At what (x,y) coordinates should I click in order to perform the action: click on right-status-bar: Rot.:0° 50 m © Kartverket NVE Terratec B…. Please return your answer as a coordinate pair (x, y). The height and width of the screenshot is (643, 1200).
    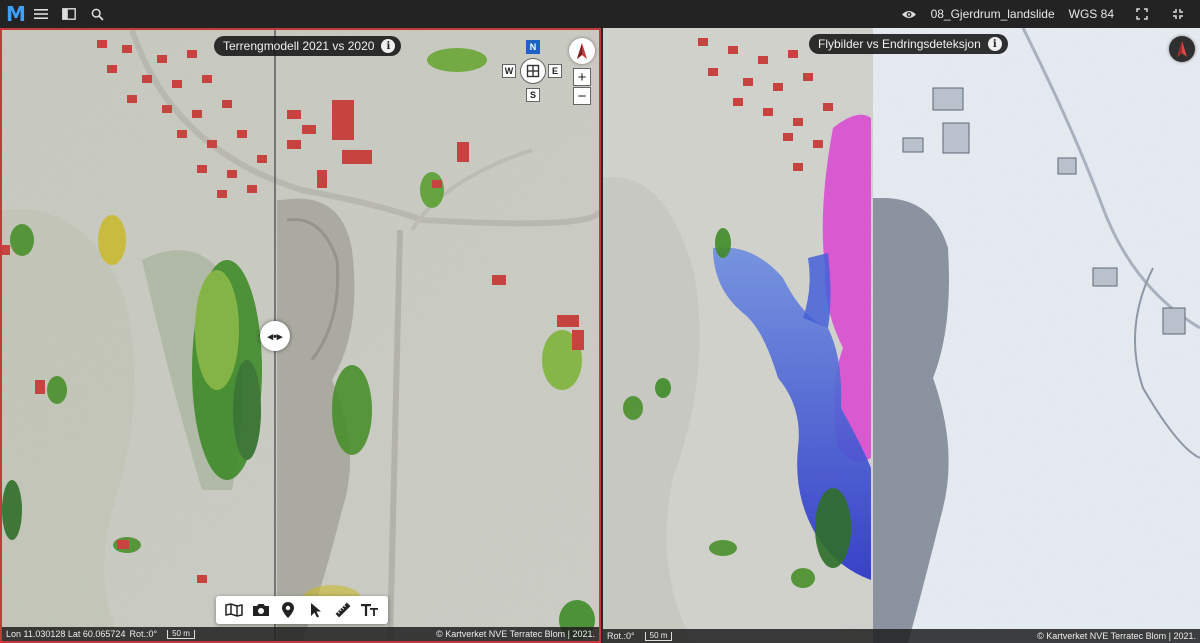
    Looking at the image, I should click on (901, 636).